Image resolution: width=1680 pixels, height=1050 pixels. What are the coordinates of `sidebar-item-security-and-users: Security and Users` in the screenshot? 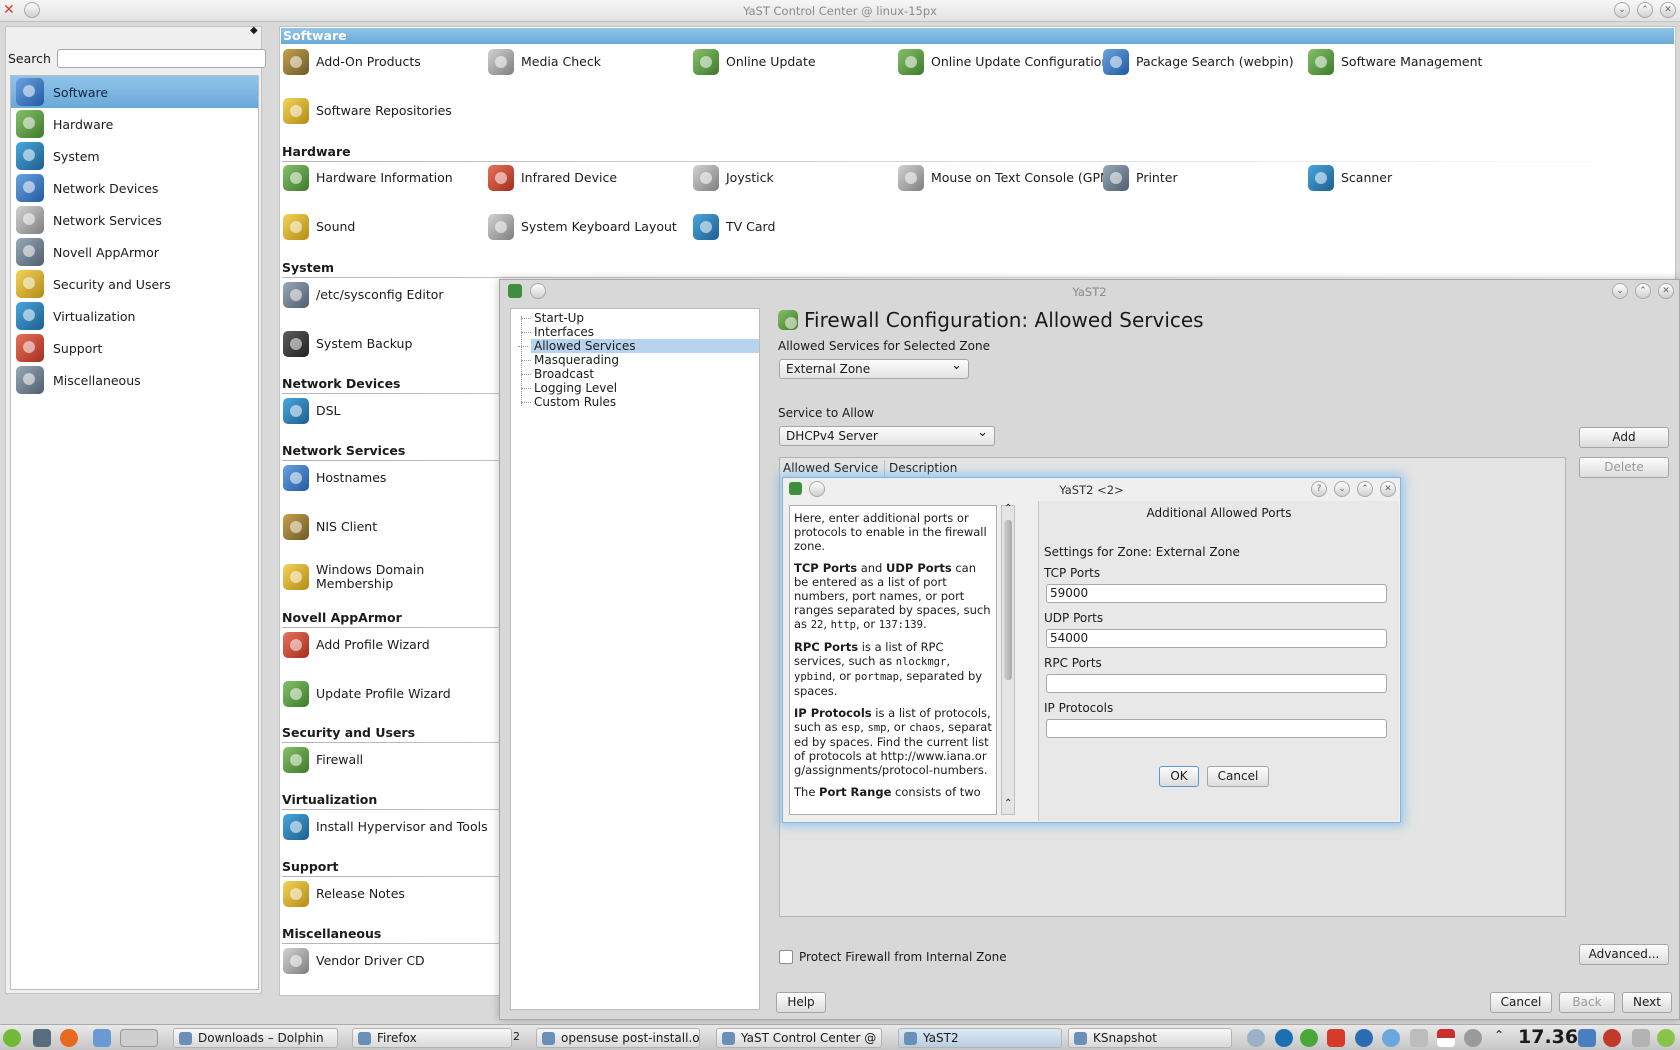 It's located at (134, 284).